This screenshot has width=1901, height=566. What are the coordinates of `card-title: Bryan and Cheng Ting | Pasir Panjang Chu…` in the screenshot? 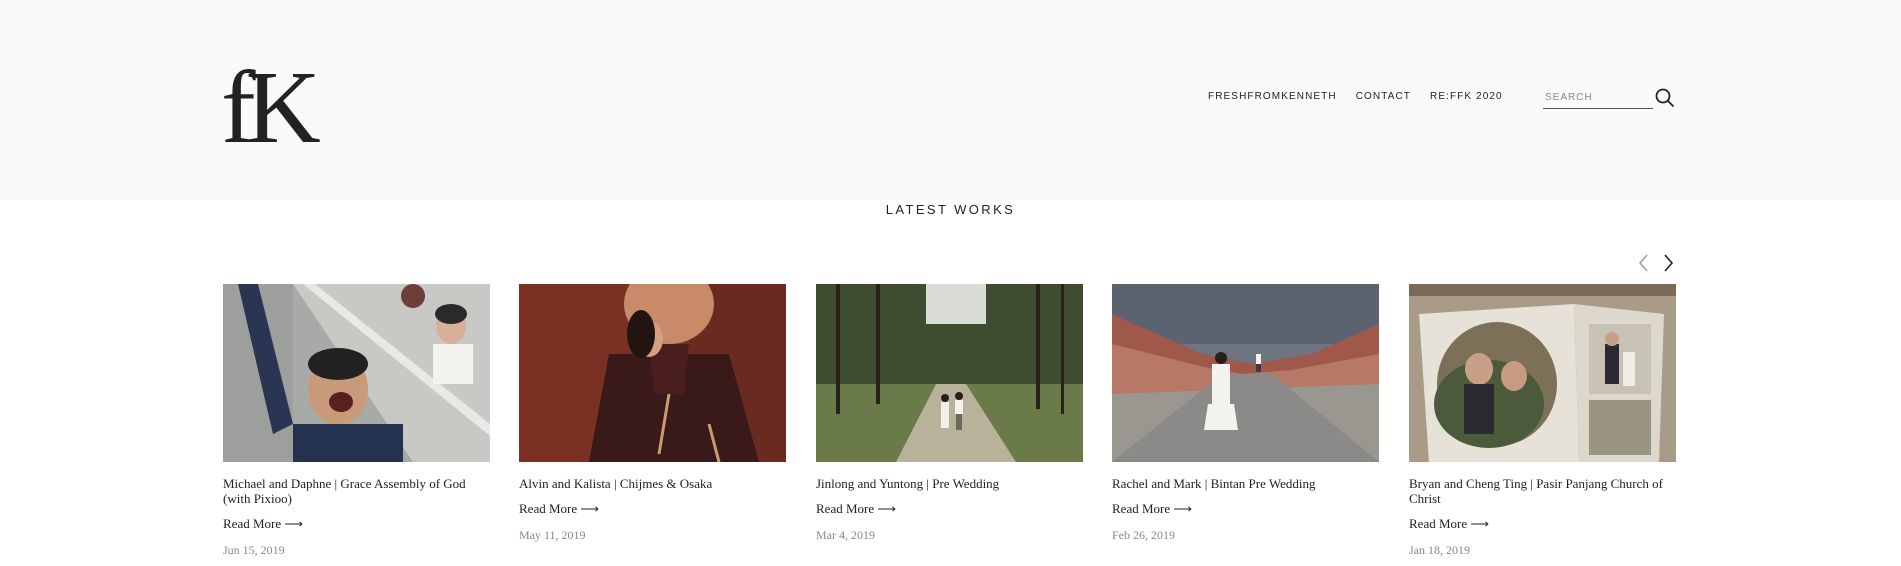 It's located at (1542, 491).